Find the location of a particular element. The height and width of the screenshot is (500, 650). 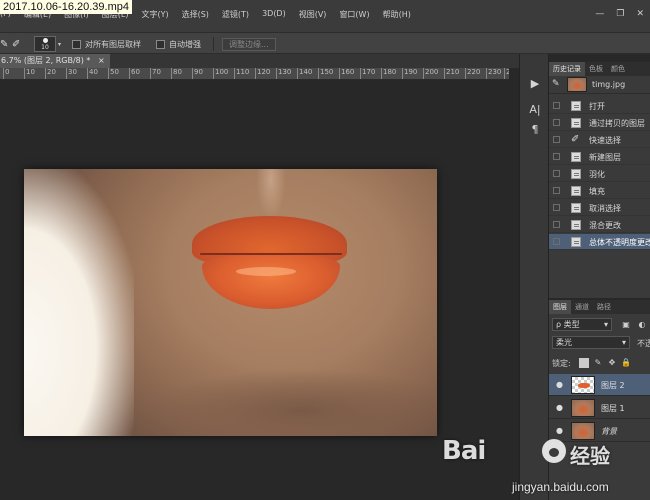

ruler-tick: 70 is located at coordinates (155, 73).